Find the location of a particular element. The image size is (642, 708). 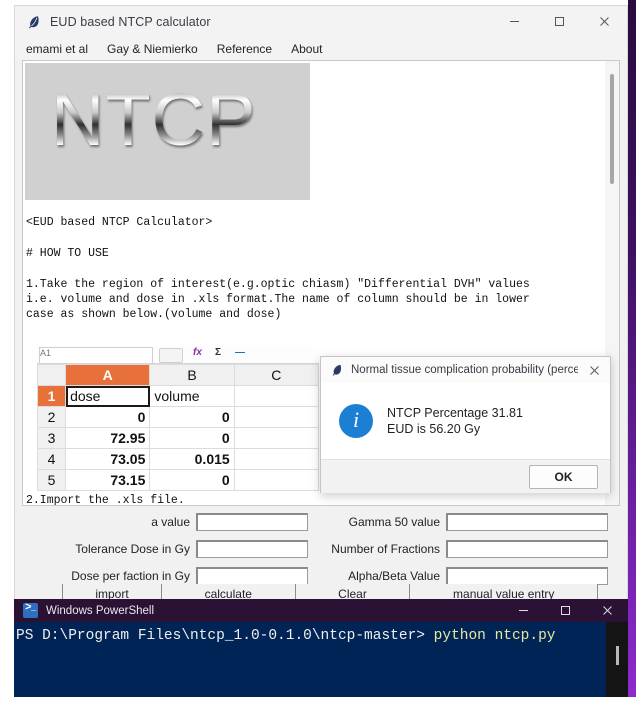

input-number-of-fractions is located at coordinates (527, 548).